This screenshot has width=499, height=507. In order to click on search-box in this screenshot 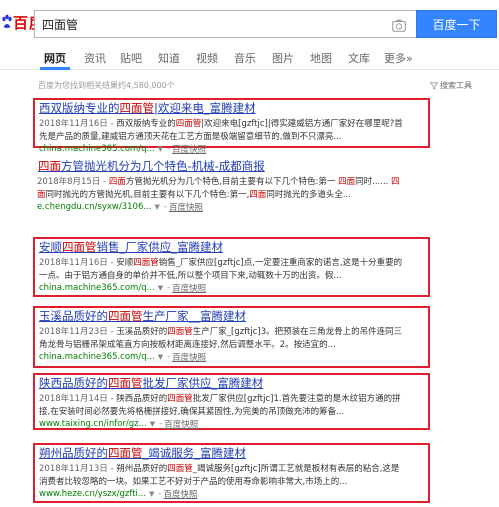, I will do `click(225, 24)`.